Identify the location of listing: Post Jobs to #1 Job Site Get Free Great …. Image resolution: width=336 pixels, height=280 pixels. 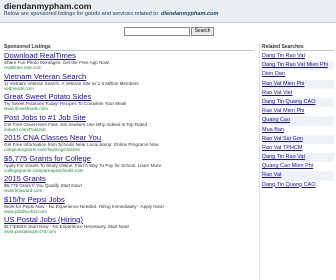
(130, 124).